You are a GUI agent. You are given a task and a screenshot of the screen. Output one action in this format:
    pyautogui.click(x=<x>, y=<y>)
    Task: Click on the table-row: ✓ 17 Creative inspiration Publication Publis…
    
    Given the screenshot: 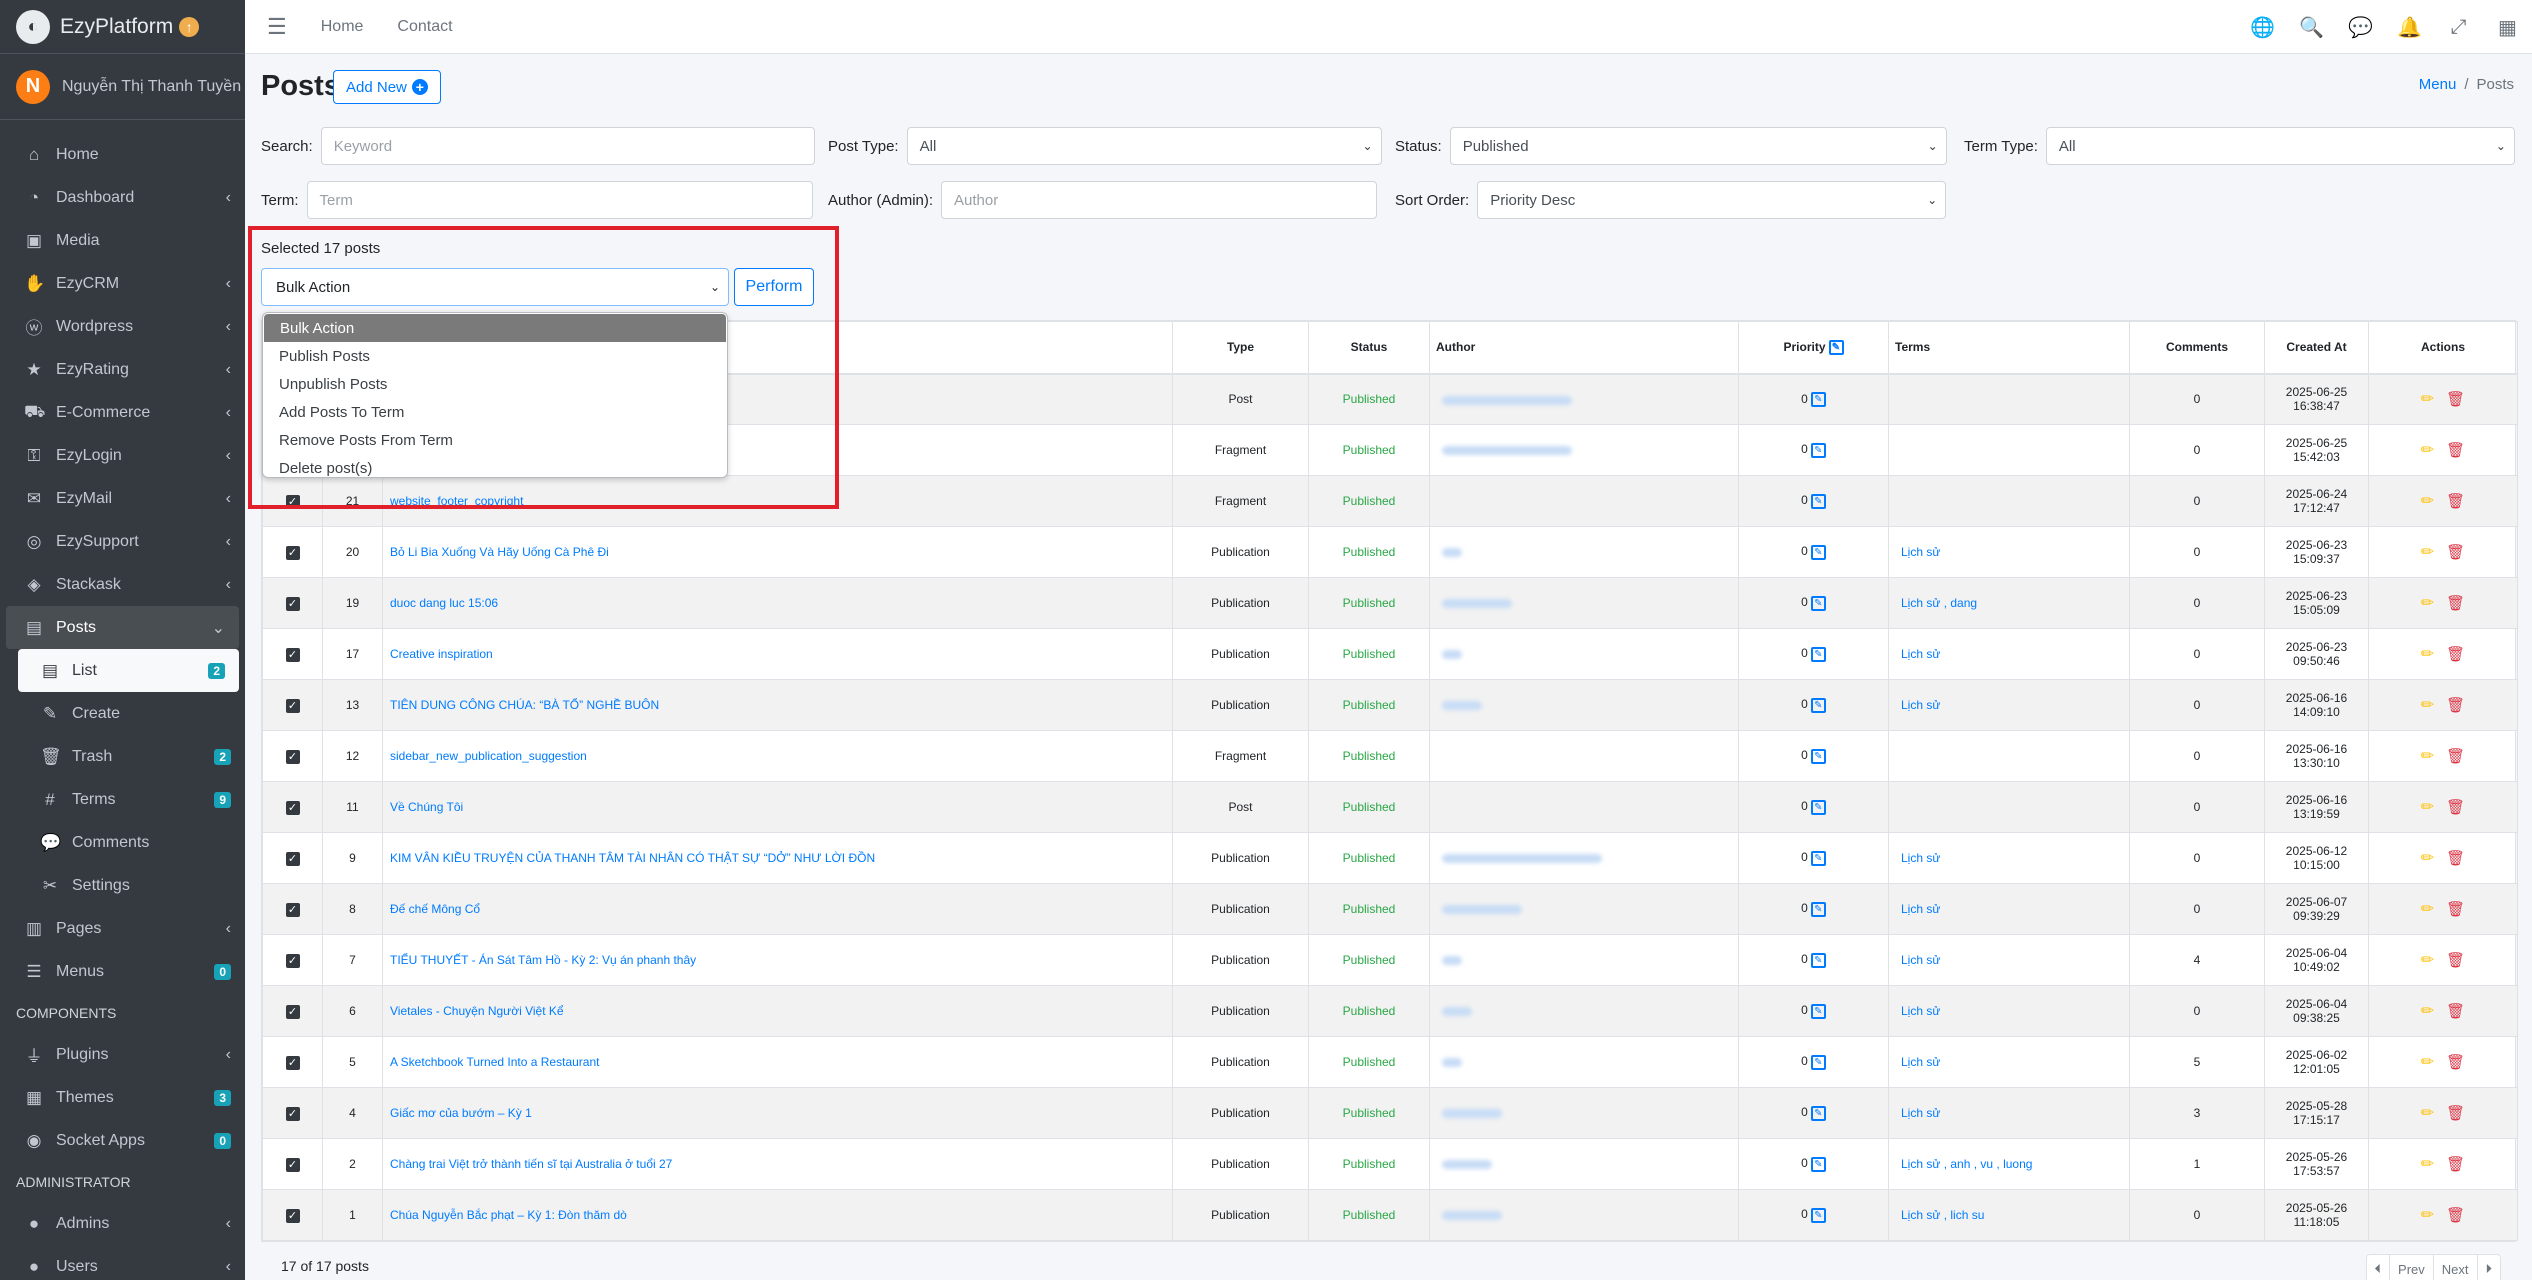 What is the action you would take?
    pyautogui.click(x=1390, y=654)
    